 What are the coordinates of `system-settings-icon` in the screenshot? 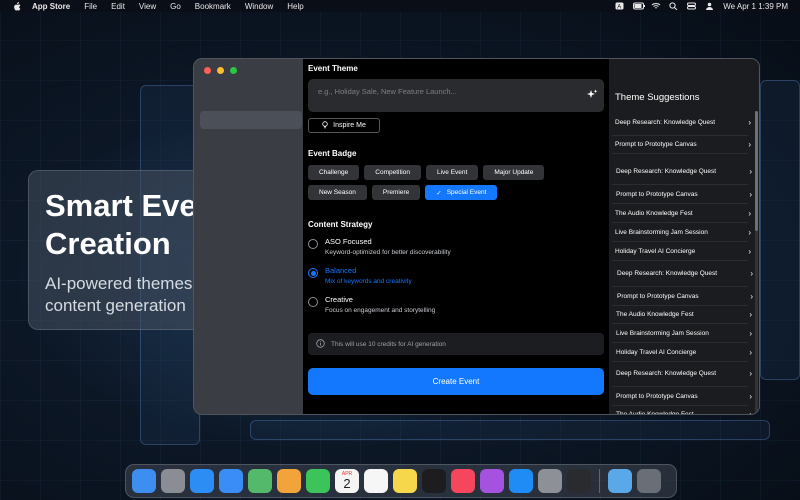 It's located at (550, 481).